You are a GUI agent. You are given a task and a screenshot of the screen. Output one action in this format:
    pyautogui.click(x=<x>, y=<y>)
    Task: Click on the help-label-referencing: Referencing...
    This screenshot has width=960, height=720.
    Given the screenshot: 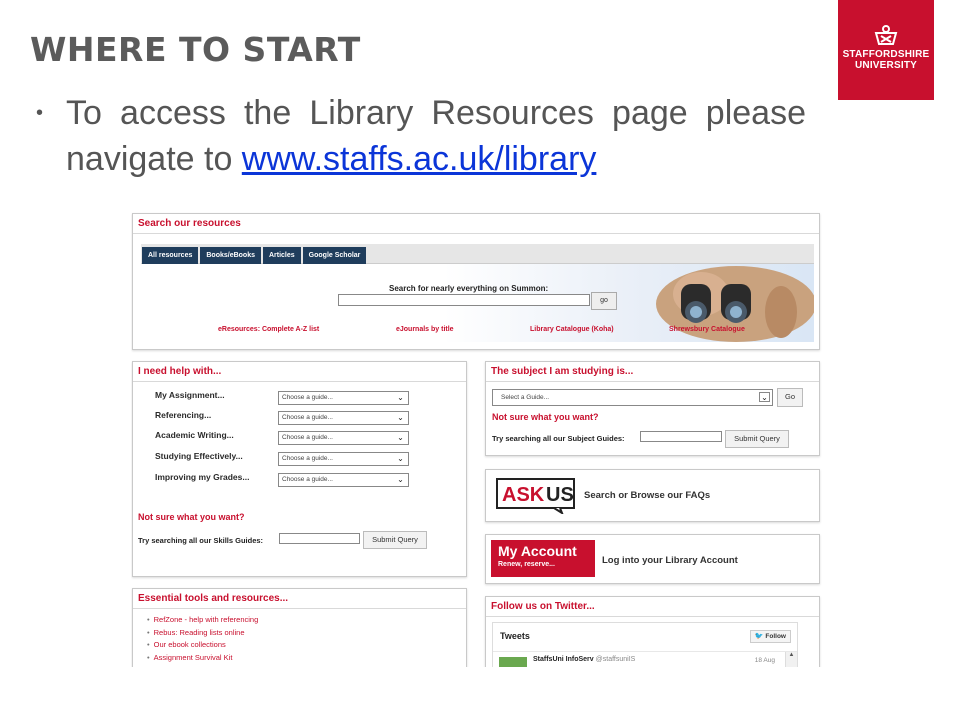 What is the action you would take?
    pyautogui.click(x=183, y=415)
    